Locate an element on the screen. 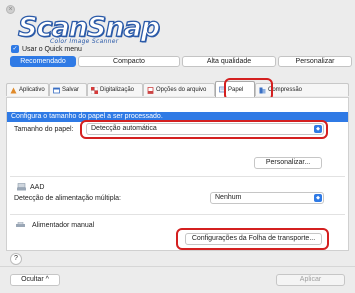 The height and width of the screenshot is (293, 355). tab-scanning: Digitalização is located at coordinates (115, 89).